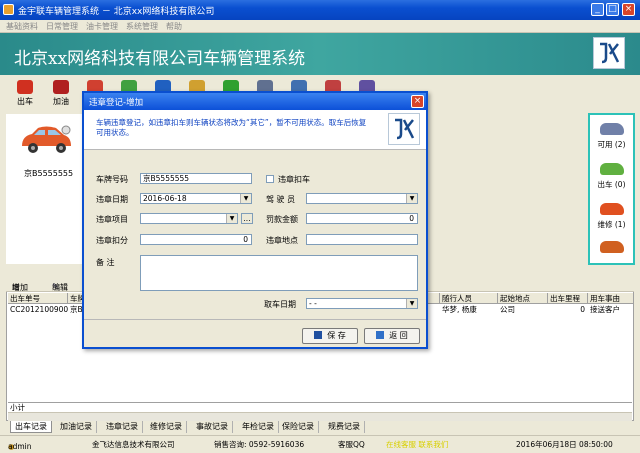  What do you see at coordinates (320, 407) in the screenshot?
I see `subtotal-row: 小计` at bounding box center [320, 407].